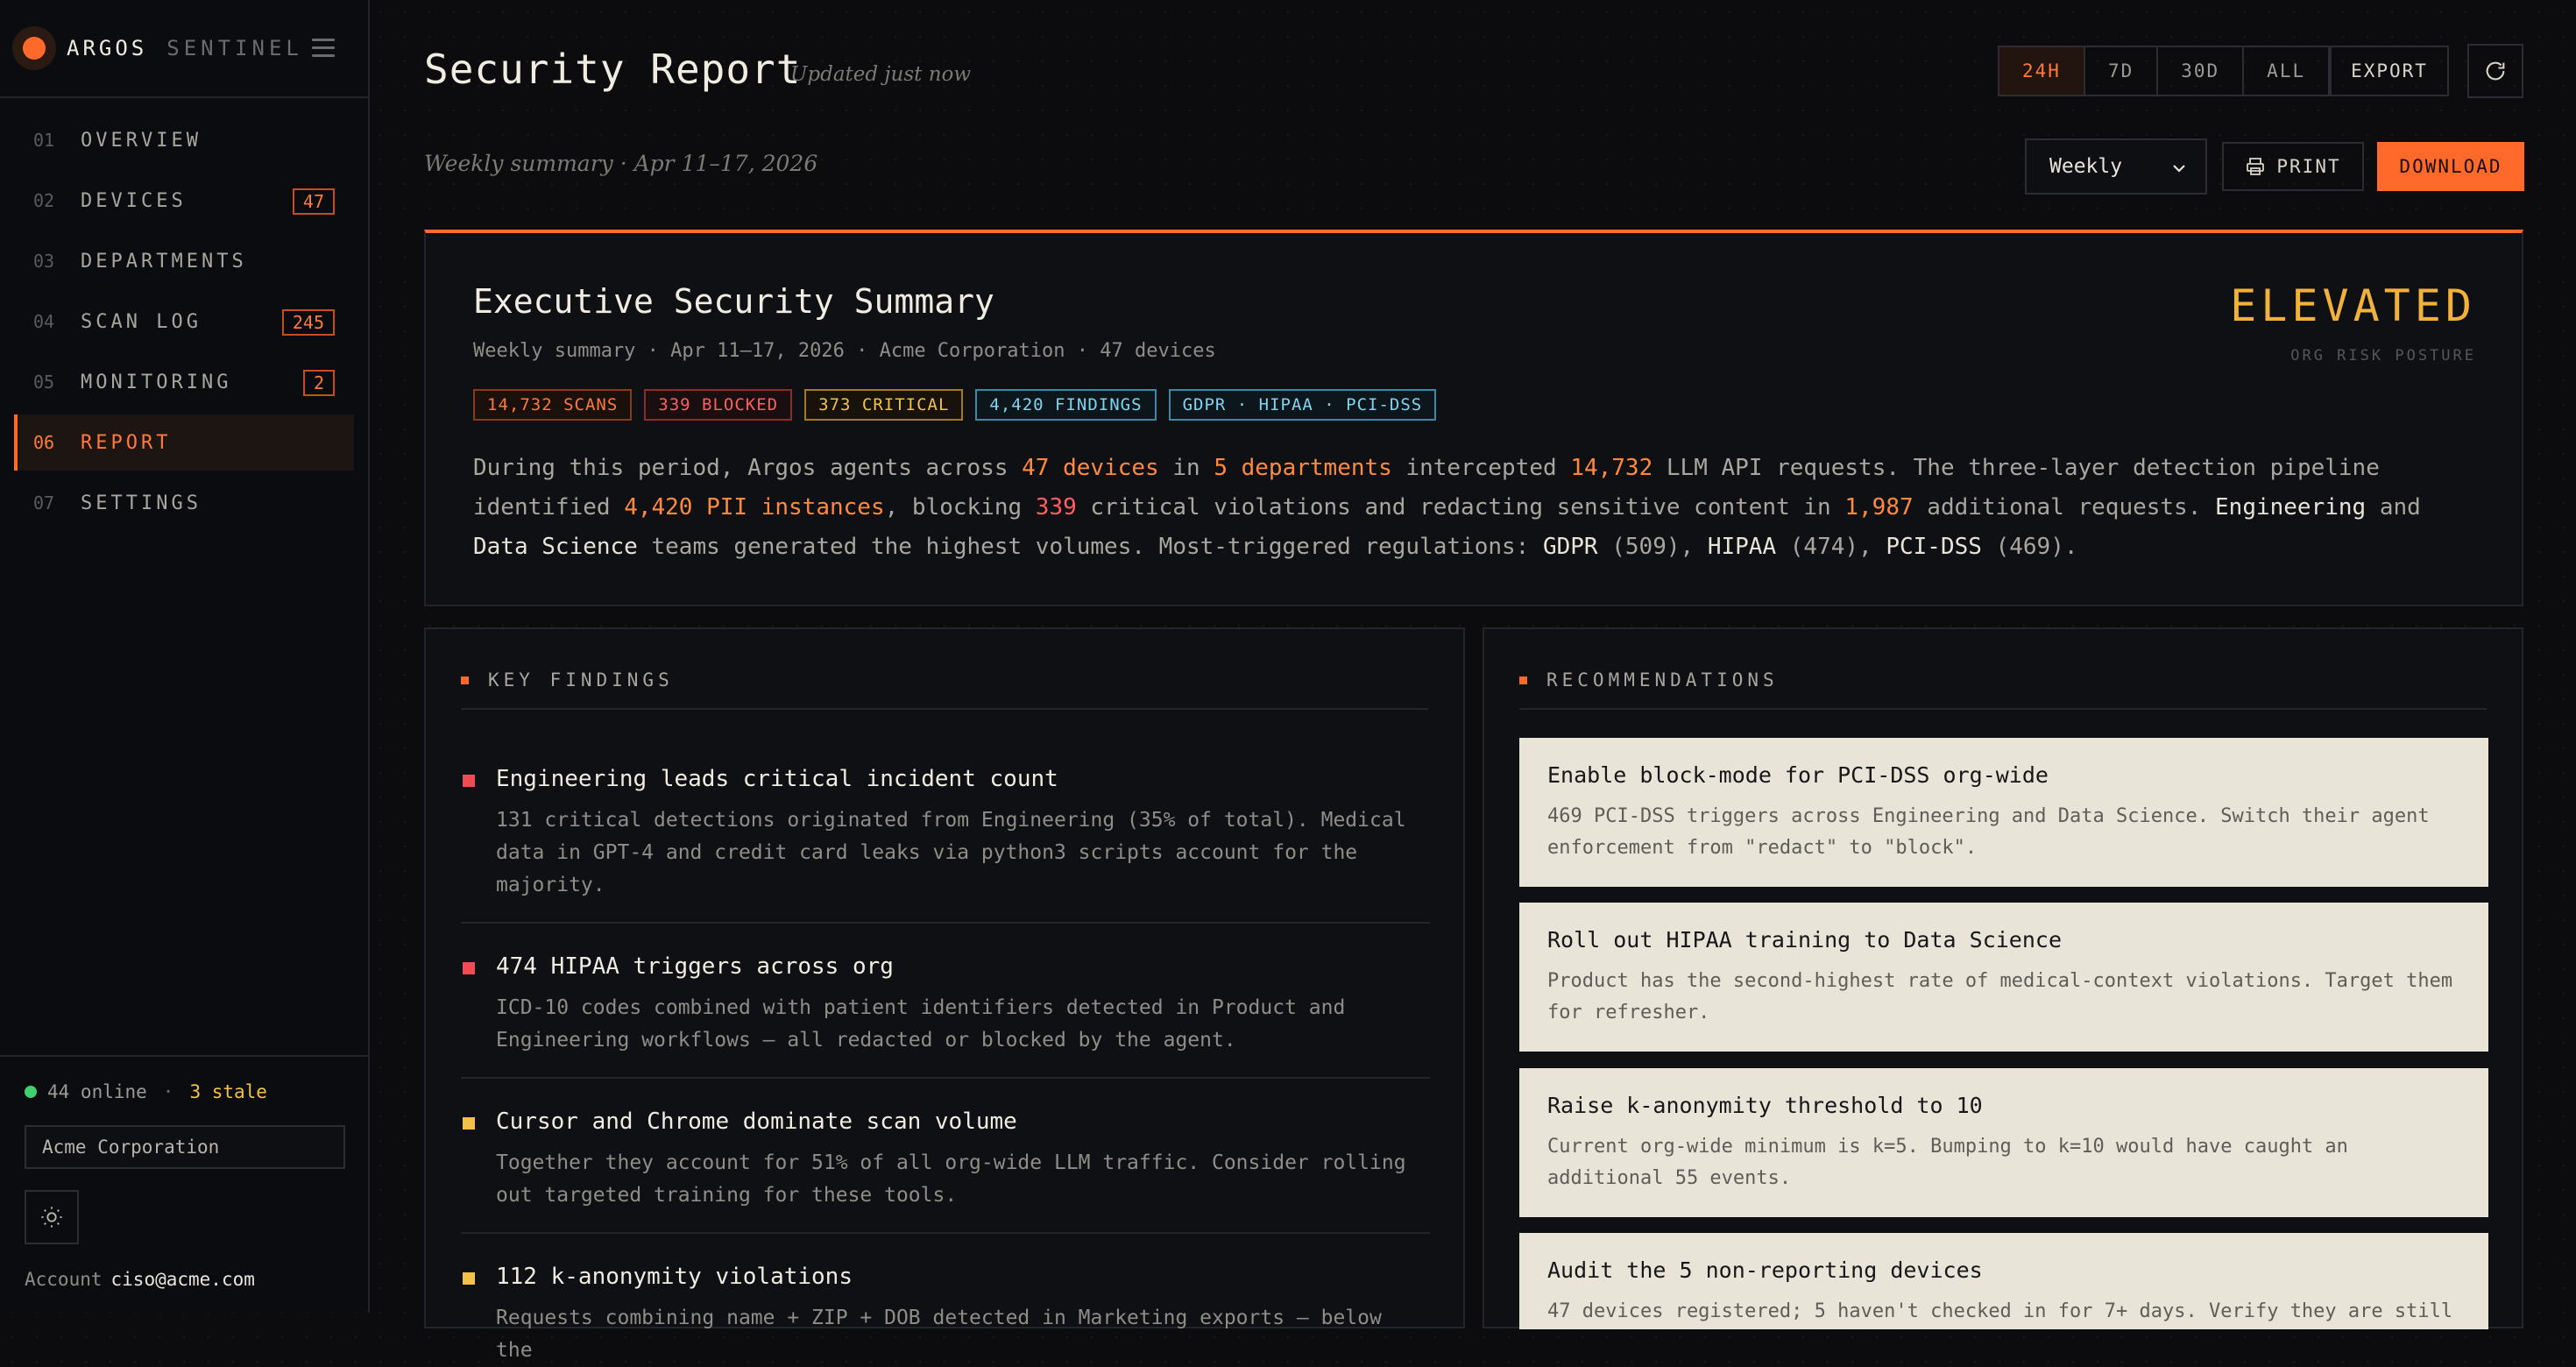 This screenshot has width=2576, height=1367. I want to click on refresh-icon, so click(2495, 71).